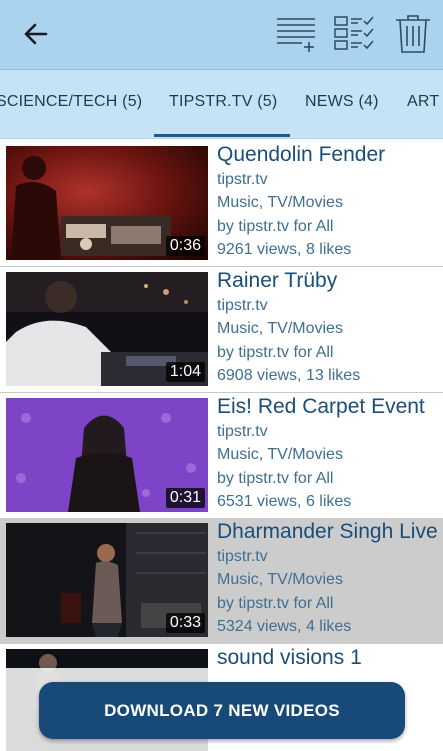 The width and height of the screenshot is (443, 751). What do you see at coordinates (107, 329) in the screenshot?
I see `video-thumbnail: 1:04` at bounding box center [107, 329].